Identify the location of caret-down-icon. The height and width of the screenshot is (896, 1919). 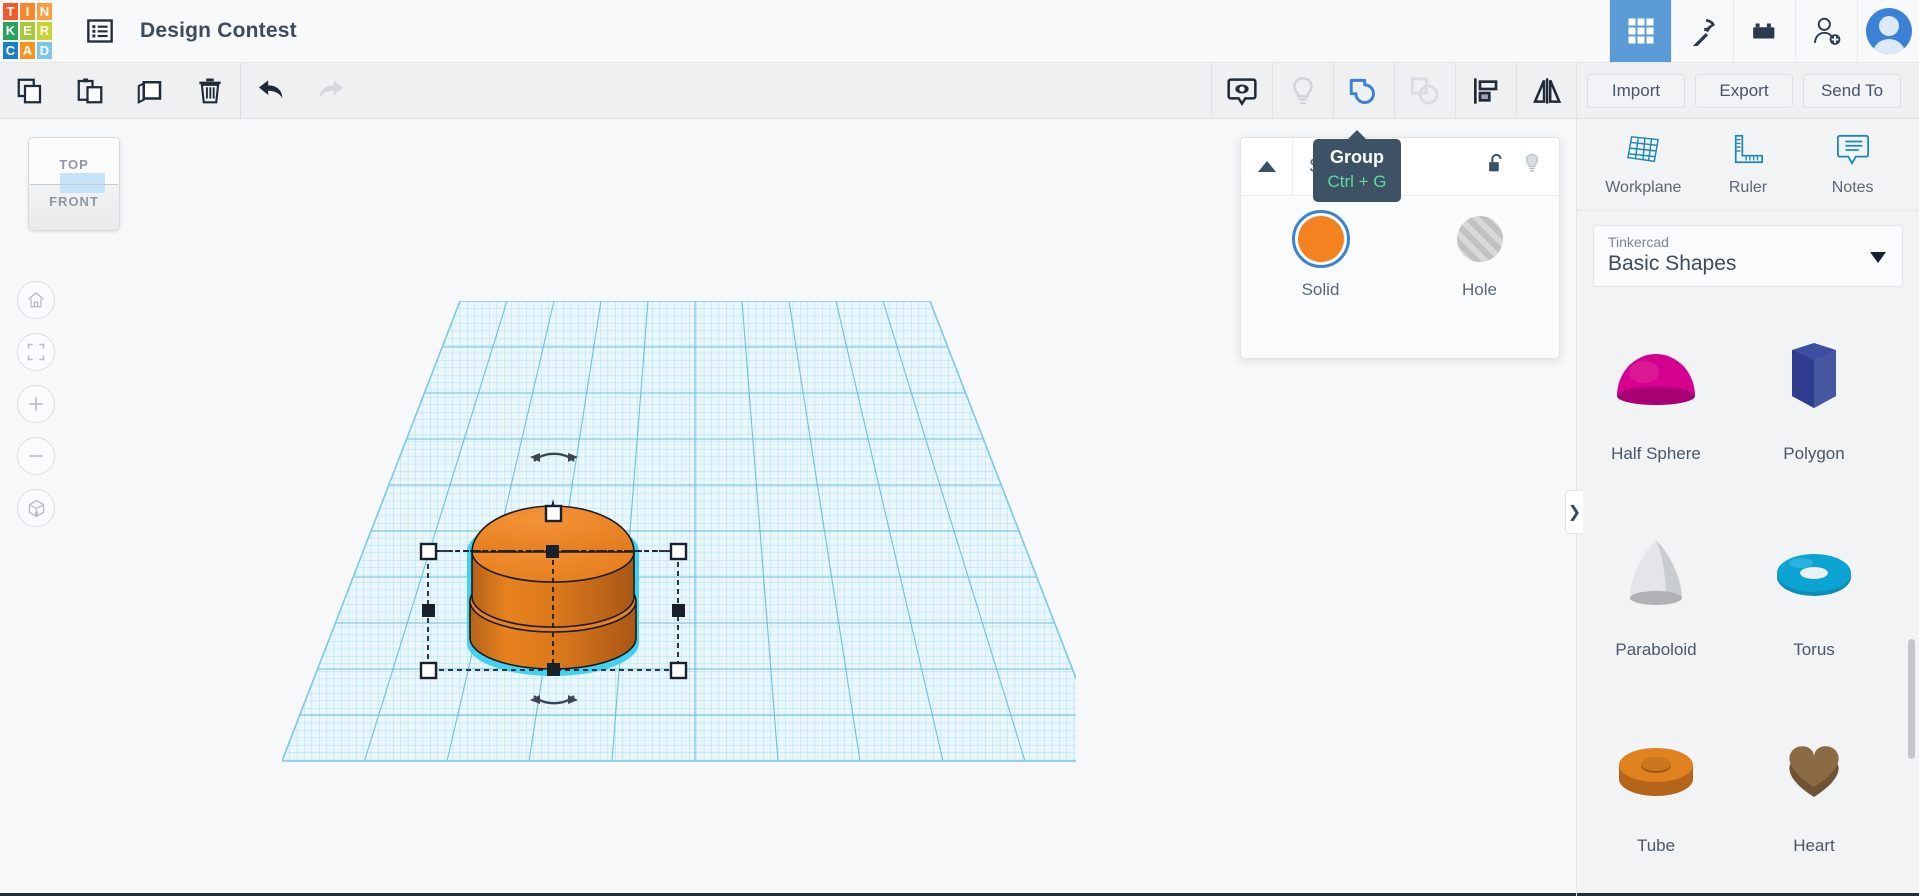
(1878, 257).